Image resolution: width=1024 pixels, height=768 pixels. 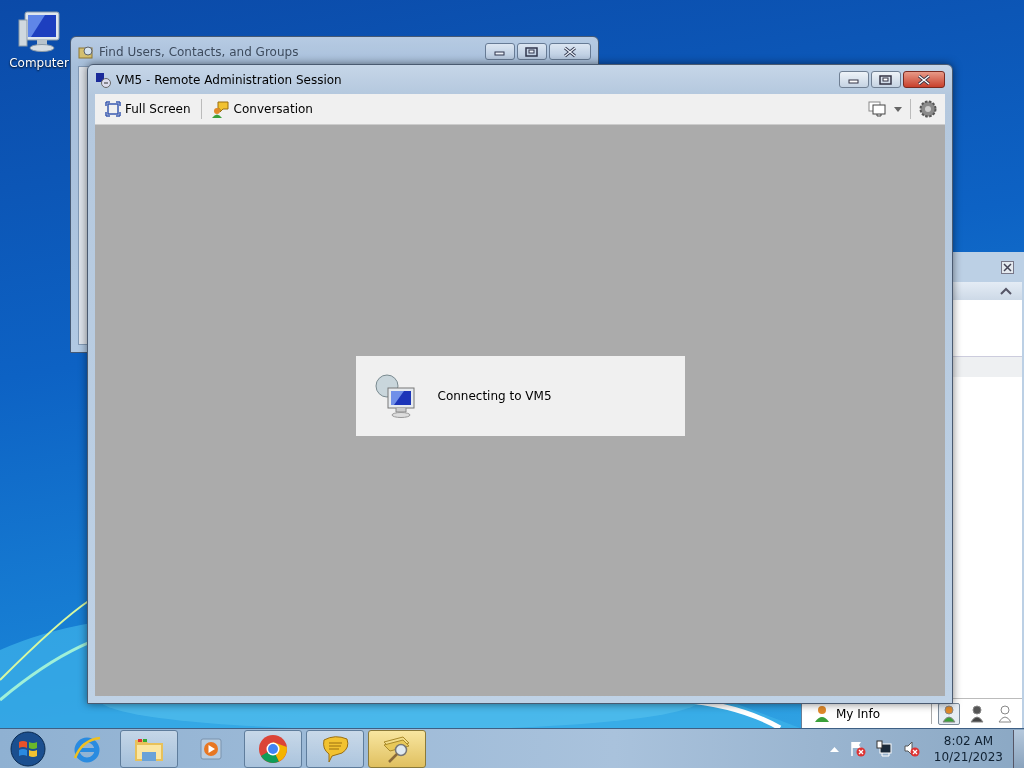 I want to click on flag-icon, so click(x=857, y=748).